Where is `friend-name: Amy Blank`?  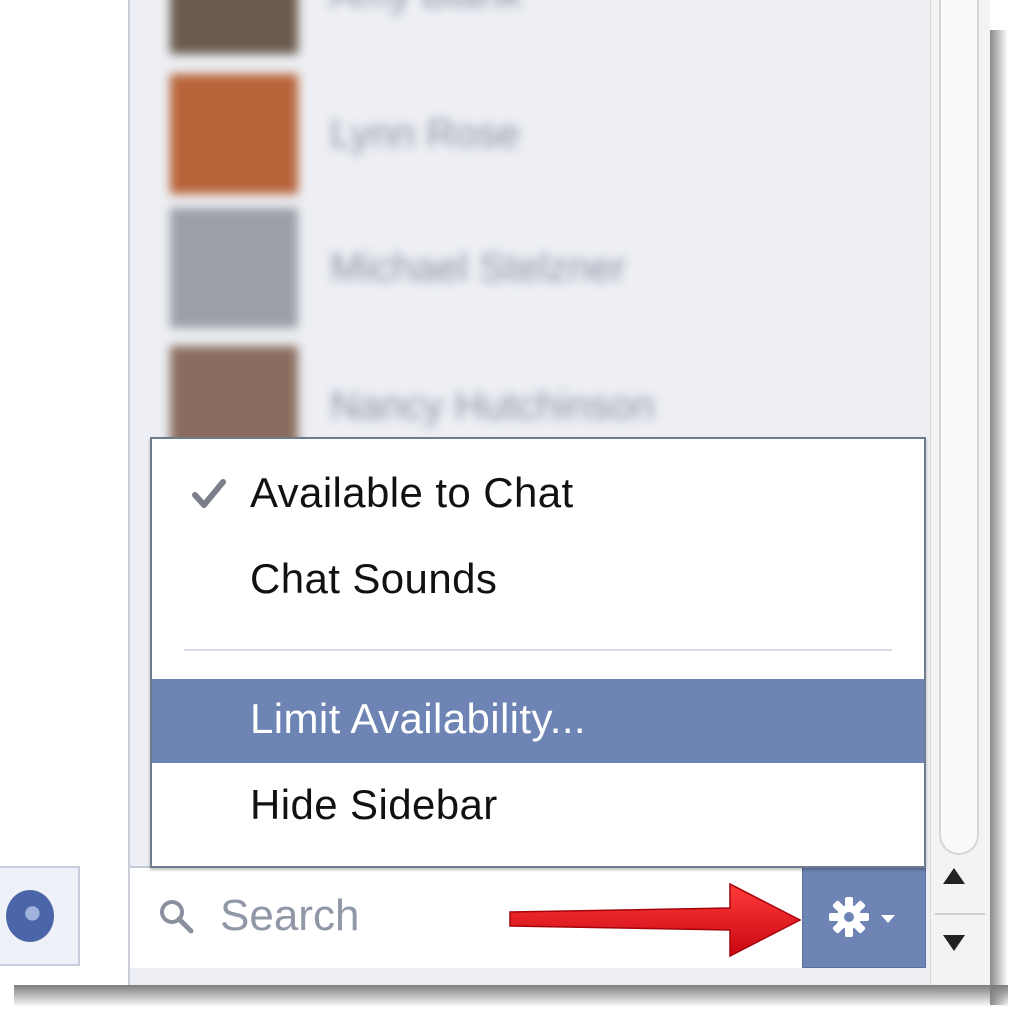
friend-name: Amy Blank is located at coordinates (425, 8).